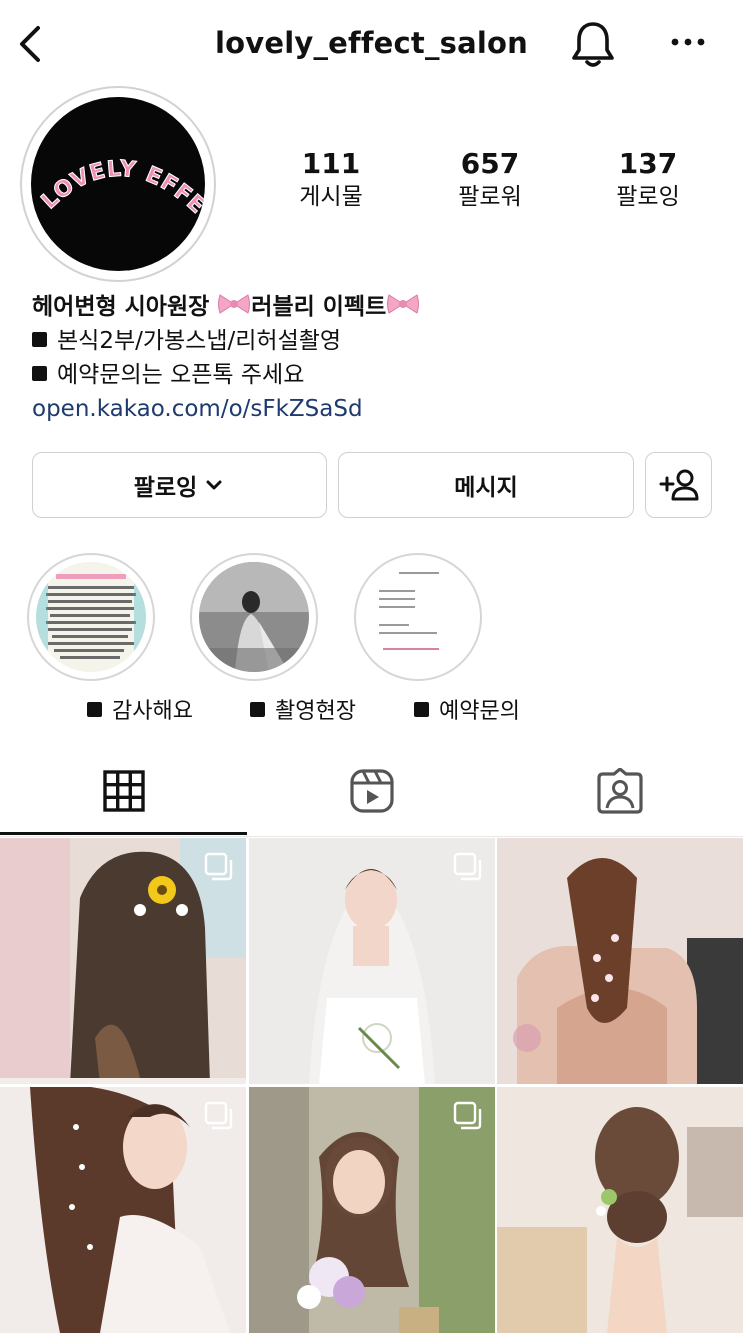 This screenshot has width=743, height=1336. Describe the element at coordinates (490, 163) in the screenshot. I see `followers-count: 657` at that location.